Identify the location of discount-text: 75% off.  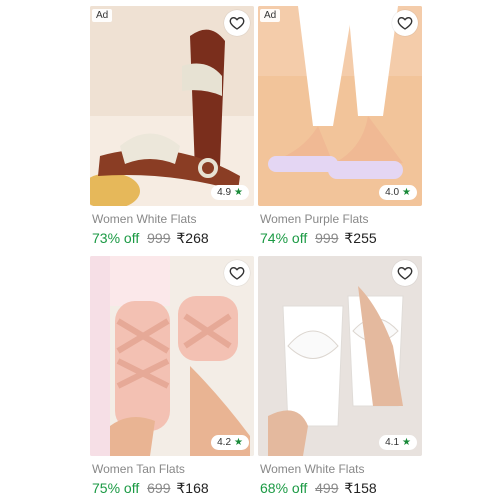
(116, 488).